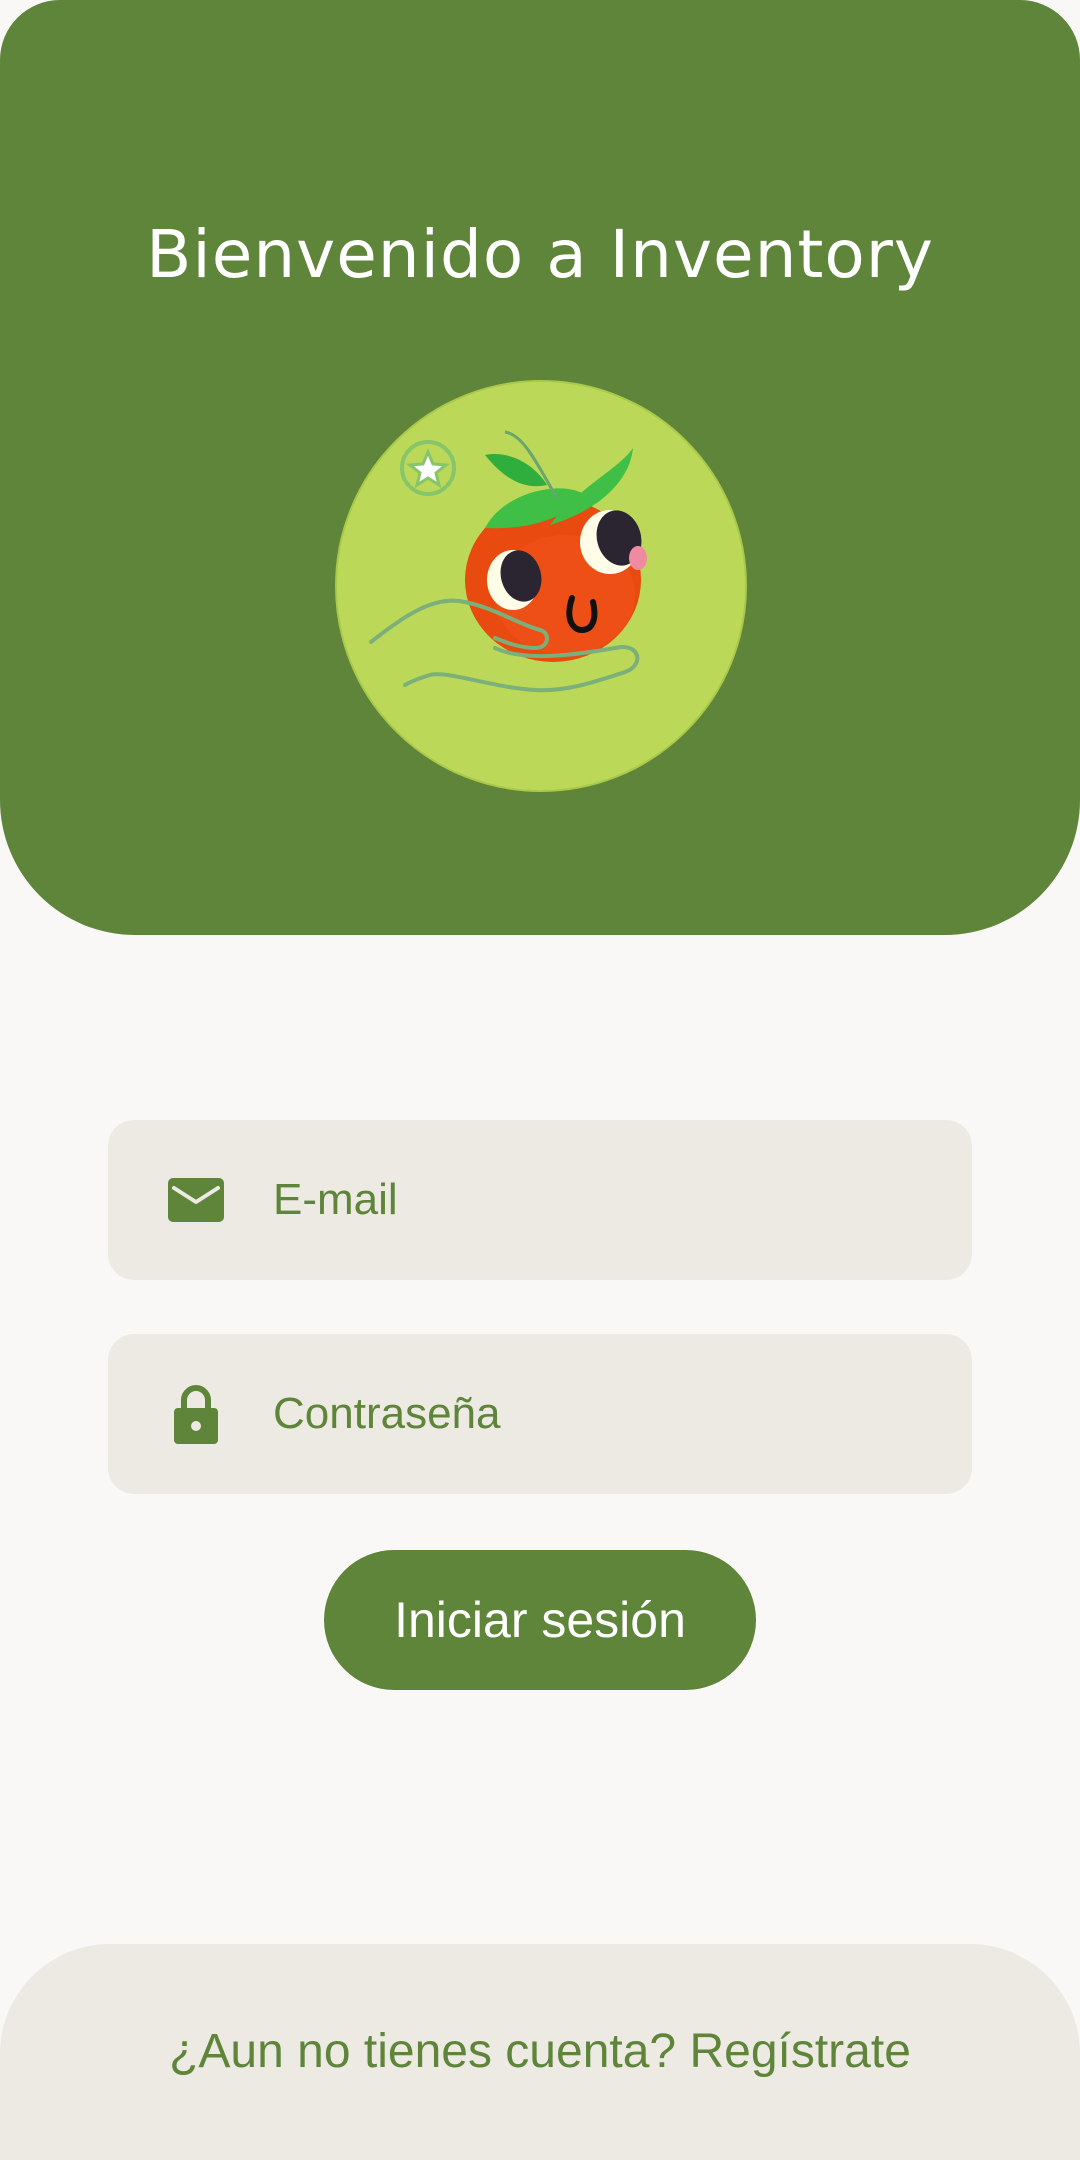 This screenshot has width=1080, height=2160. Describe the element at coordinates (540, 1620) in the screenshot. I see `login-button: Iniciar sesión` at that location.